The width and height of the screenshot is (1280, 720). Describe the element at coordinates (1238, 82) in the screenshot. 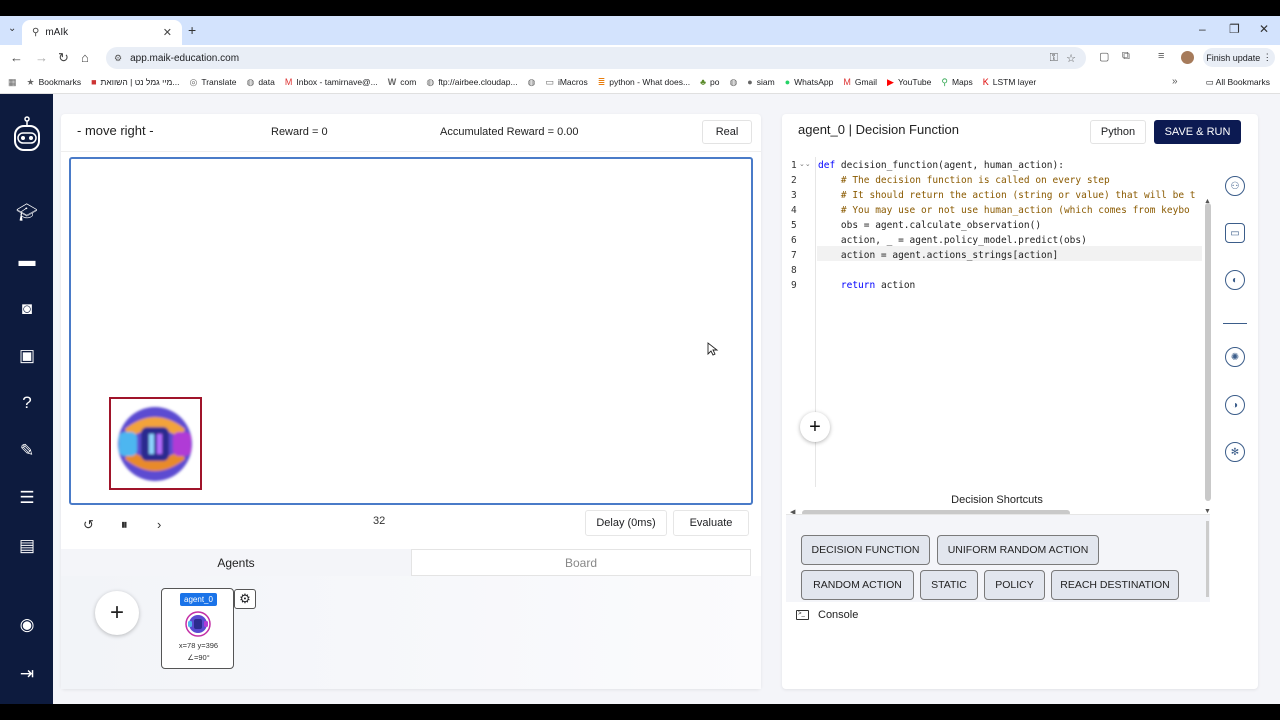

I see `all-bookmarks: ▭ All Bookmarks` at that location.